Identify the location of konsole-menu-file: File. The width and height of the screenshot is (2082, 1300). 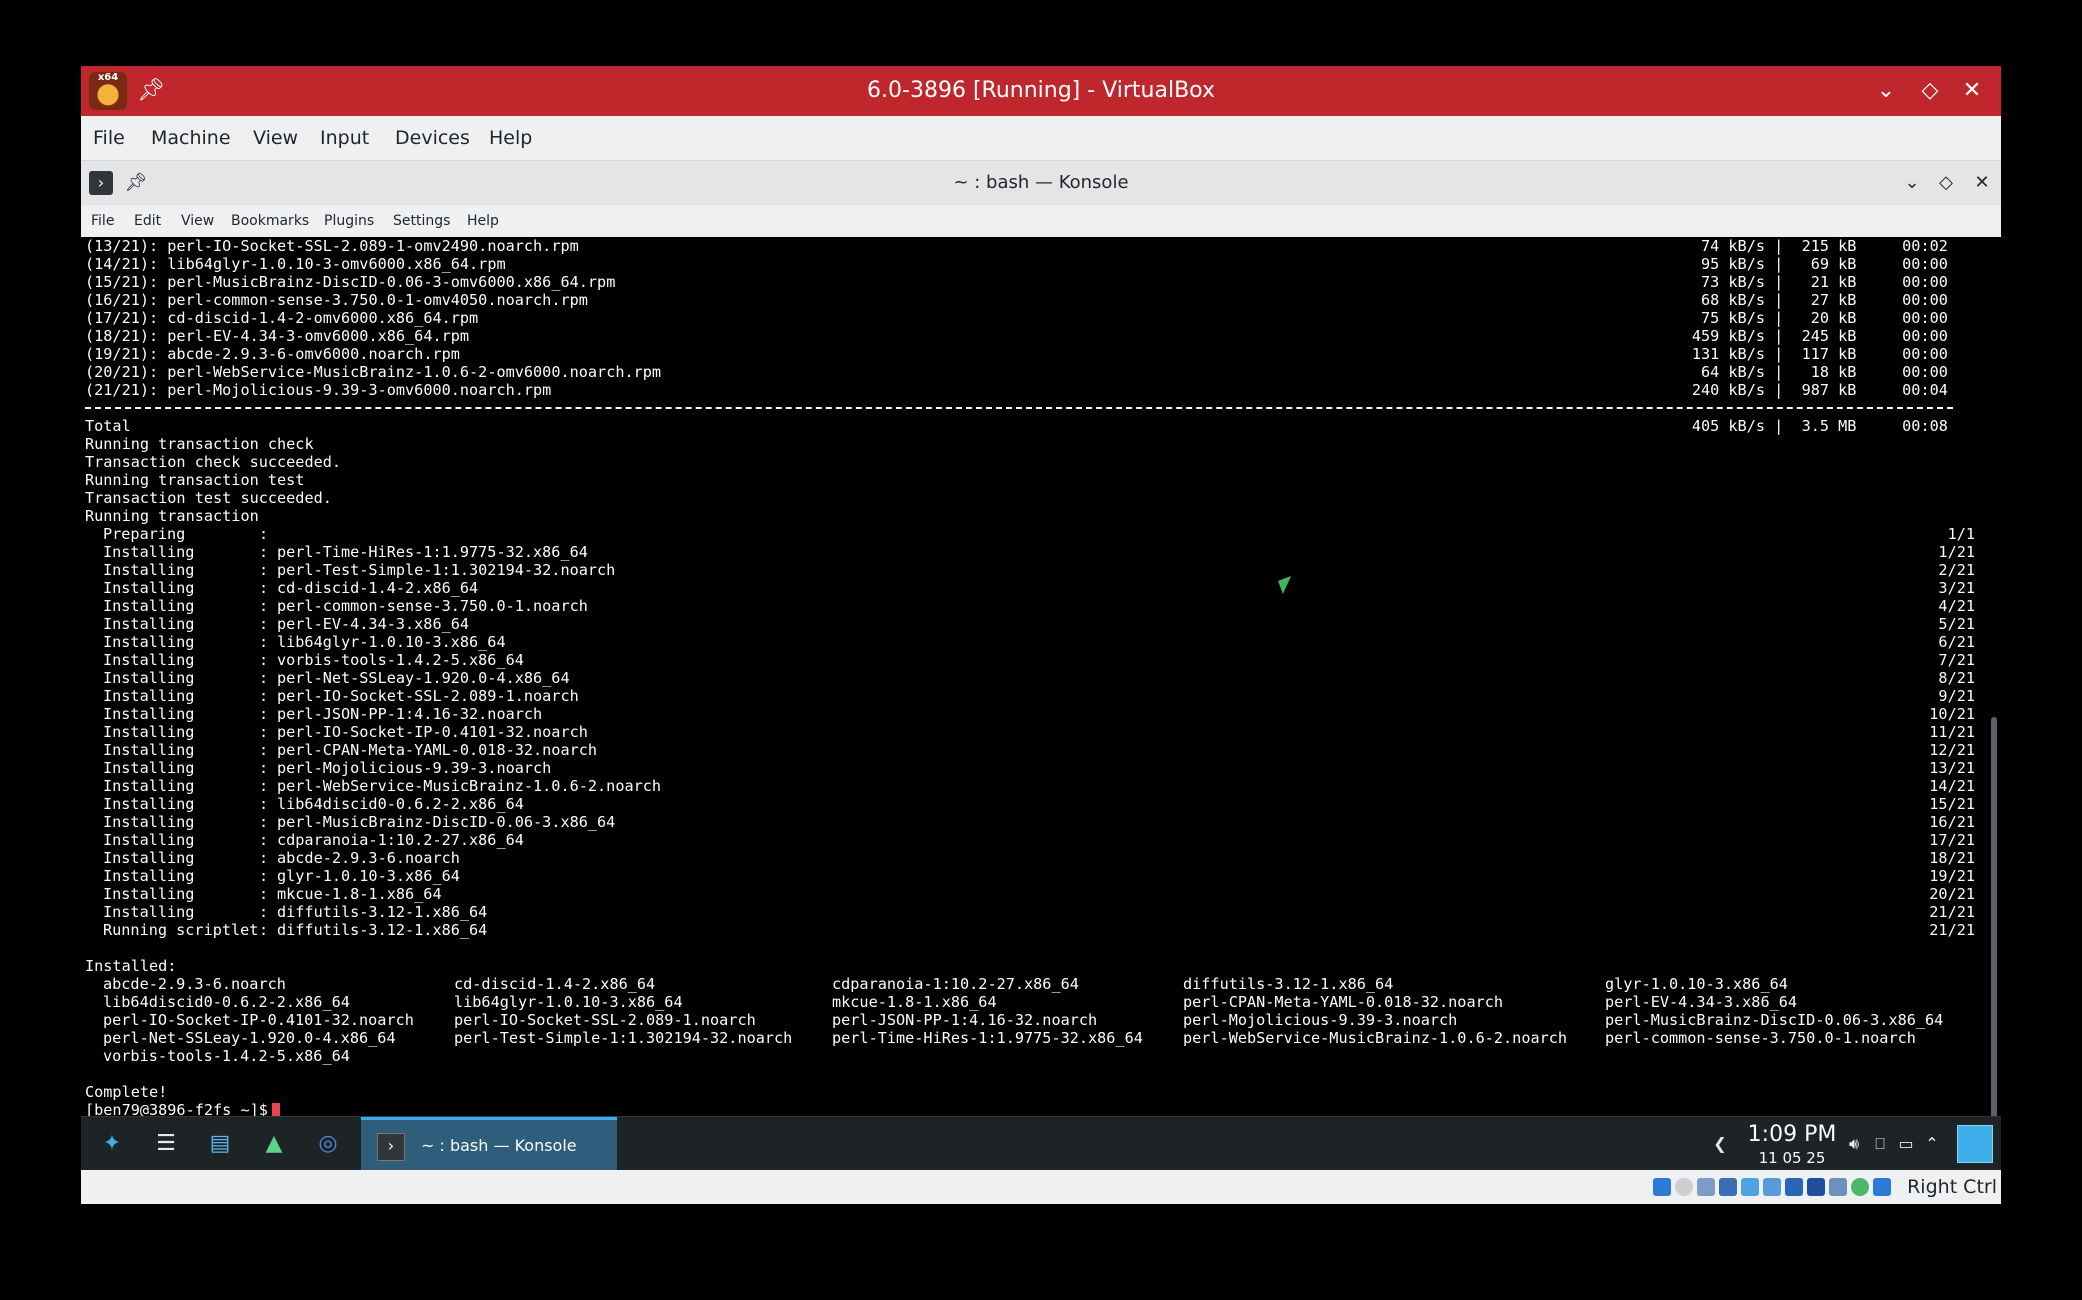
(102, 221).